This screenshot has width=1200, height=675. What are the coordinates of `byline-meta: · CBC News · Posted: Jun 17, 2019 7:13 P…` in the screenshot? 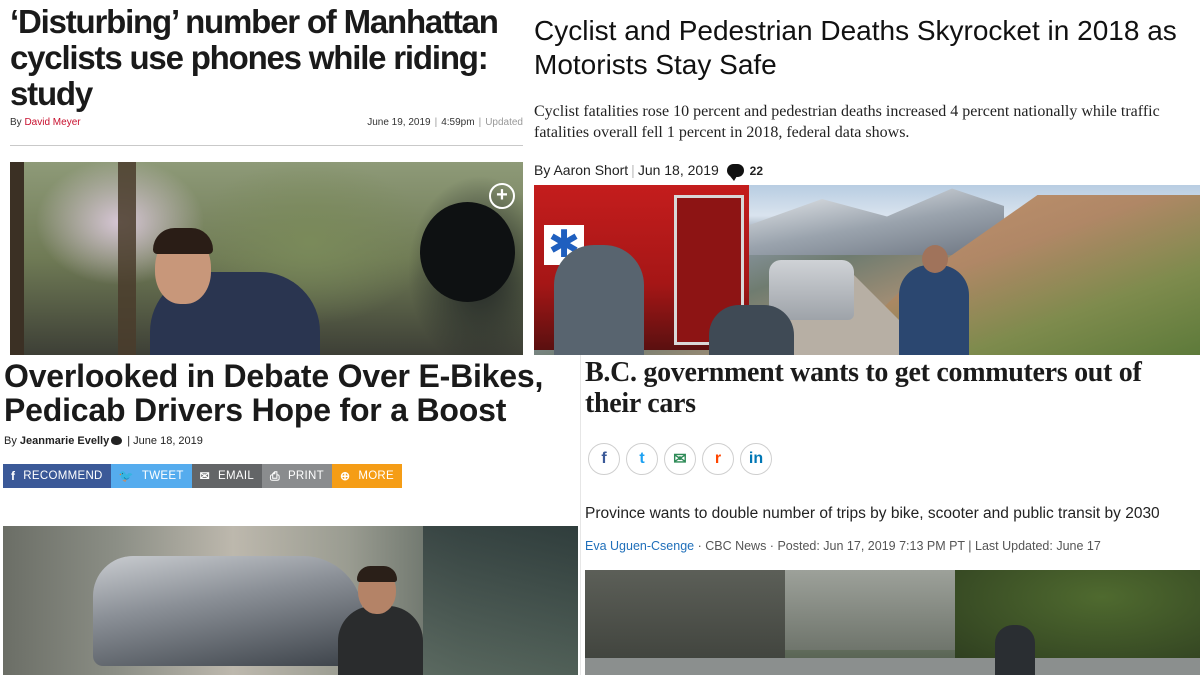 It's located at (897, 546).